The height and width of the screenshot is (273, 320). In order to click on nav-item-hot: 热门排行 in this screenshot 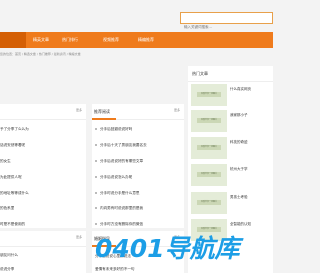, I will do `click(70, 40)`.